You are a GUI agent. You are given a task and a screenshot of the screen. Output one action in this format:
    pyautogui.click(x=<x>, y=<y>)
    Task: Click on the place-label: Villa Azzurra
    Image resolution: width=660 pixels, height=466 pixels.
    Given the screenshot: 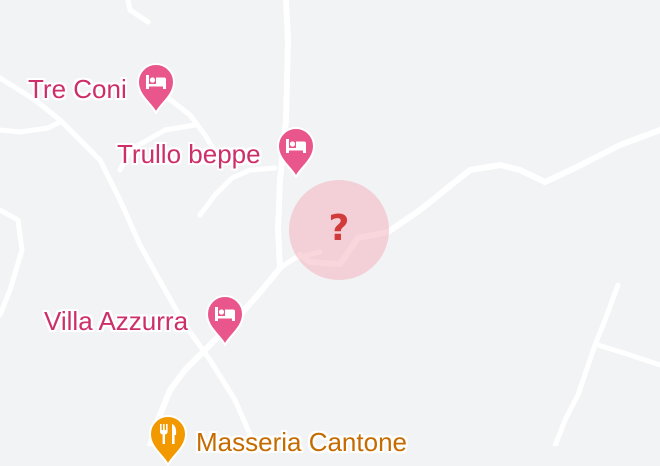 What is the action you would take?
    pyautogui.click(x=116, y=321)
    